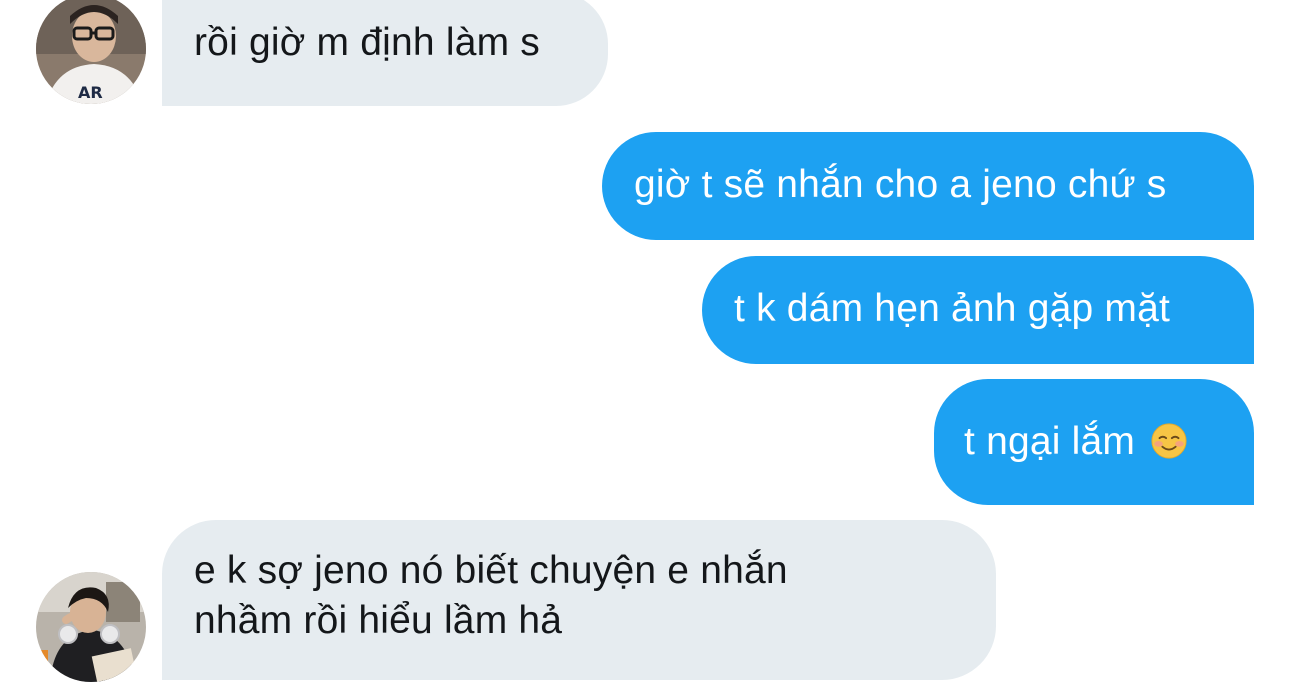  I want to click on avatar-photo, so click(91, 627).